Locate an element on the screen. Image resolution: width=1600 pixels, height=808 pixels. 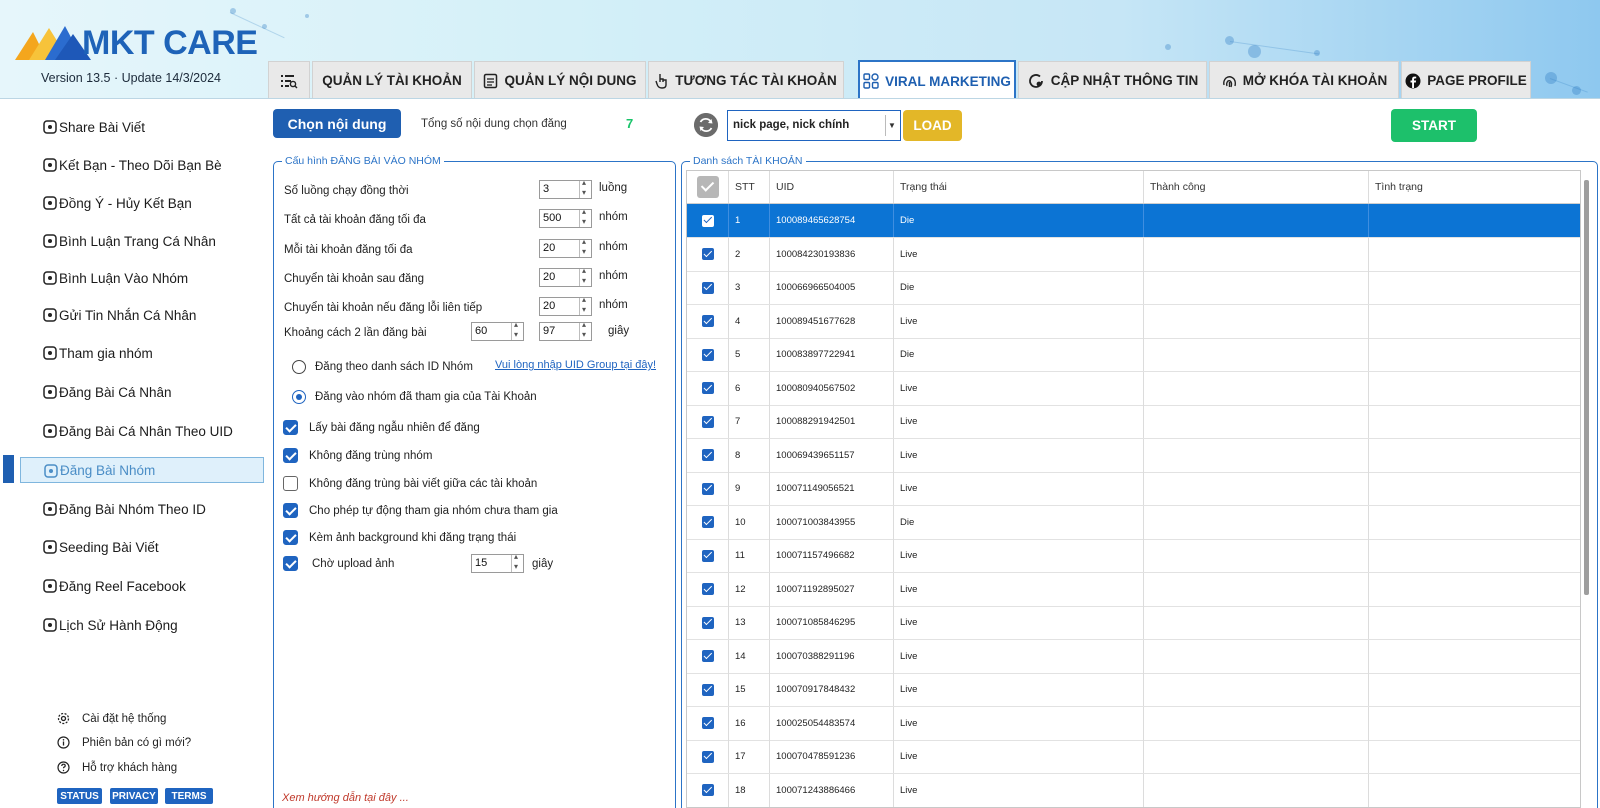
table-row: 9 100071149056521 Live is located at coordinates (1133, 489).